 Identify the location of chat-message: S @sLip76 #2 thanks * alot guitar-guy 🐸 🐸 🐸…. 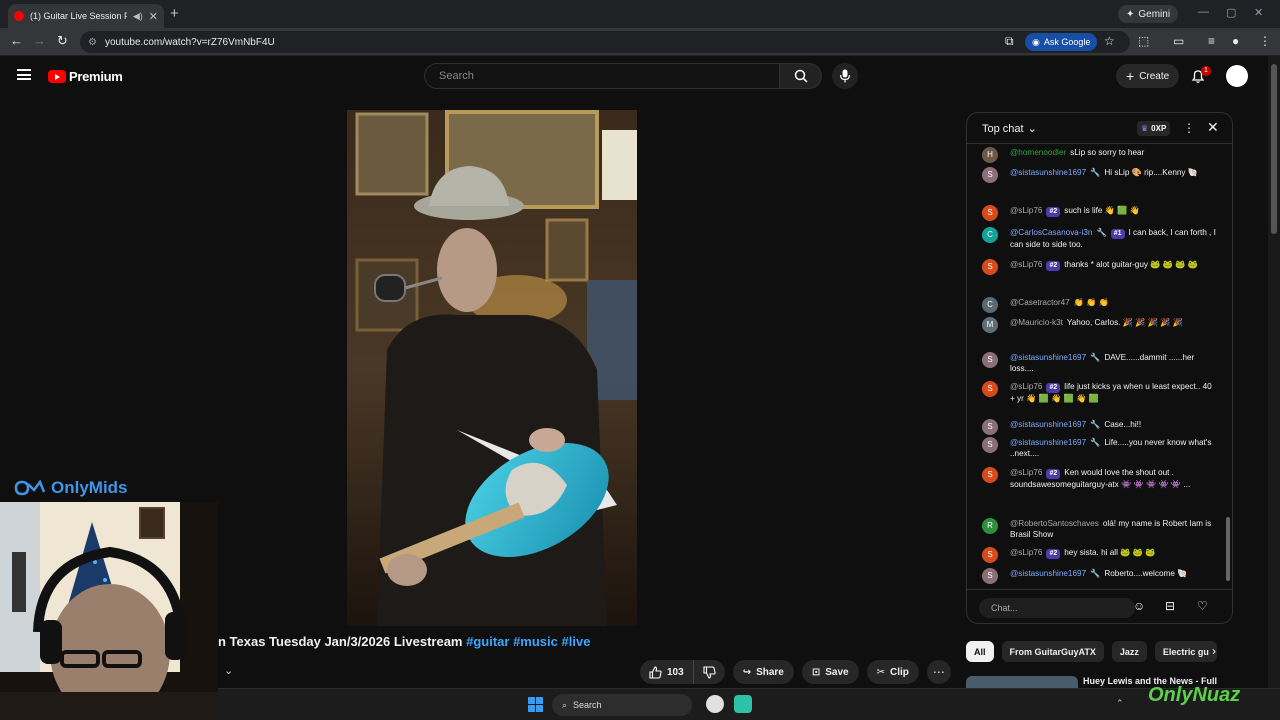
(1100, 267).